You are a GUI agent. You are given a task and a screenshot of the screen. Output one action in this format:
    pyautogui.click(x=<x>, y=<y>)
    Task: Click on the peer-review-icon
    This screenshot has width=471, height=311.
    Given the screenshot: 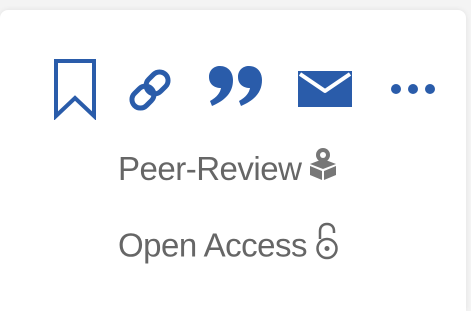 What is the action you would take?
    pyautogui.click(x=323, y=168)
    